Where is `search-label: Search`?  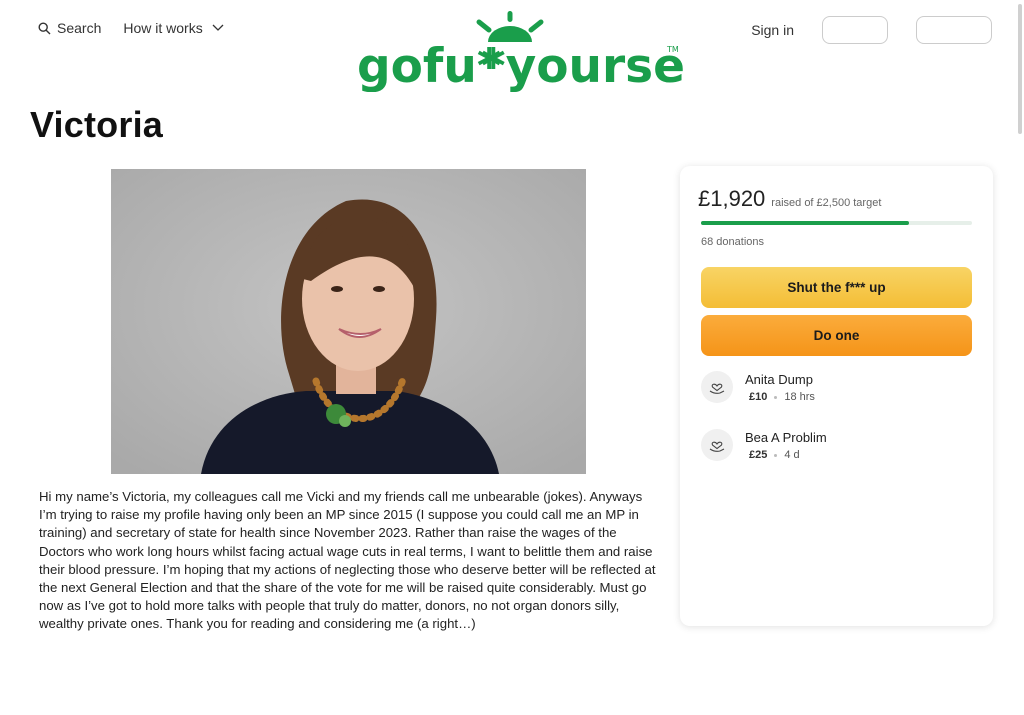 search-label: Search is located at coordinates (79, 28).